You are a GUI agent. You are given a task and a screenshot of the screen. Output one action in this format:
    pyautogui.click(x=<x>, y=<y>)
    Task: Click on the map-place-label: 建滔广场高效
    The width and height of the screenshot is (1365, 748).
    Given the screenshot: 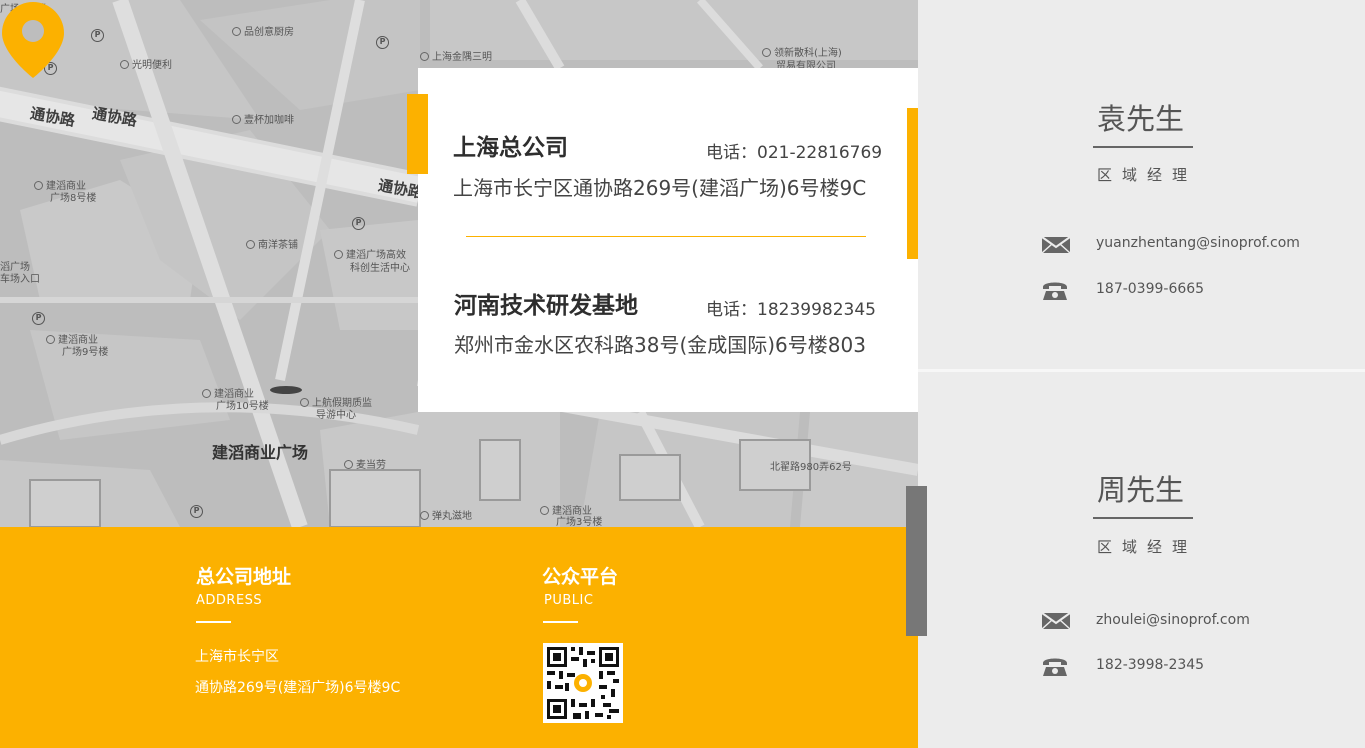 What is the action you would take?
    pyautogui.click(x=370, y=255)
    